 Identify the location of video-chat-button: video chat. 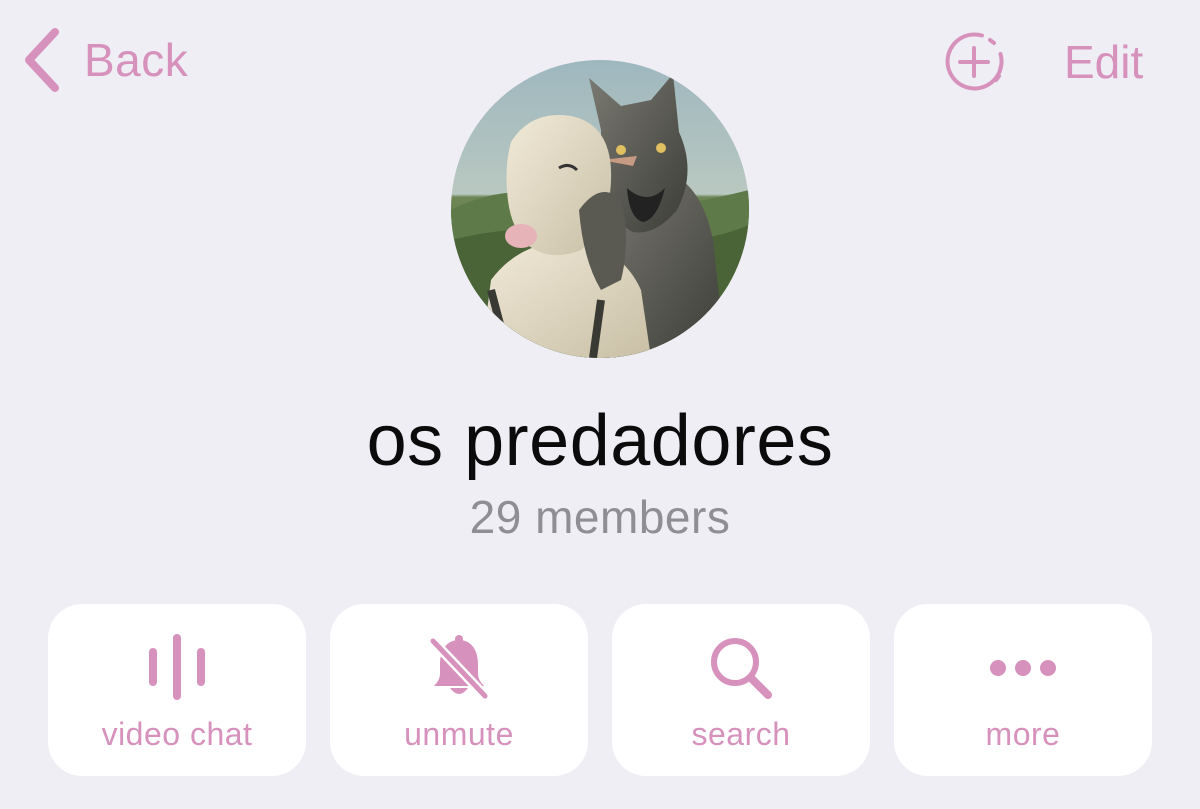
(177, 690).